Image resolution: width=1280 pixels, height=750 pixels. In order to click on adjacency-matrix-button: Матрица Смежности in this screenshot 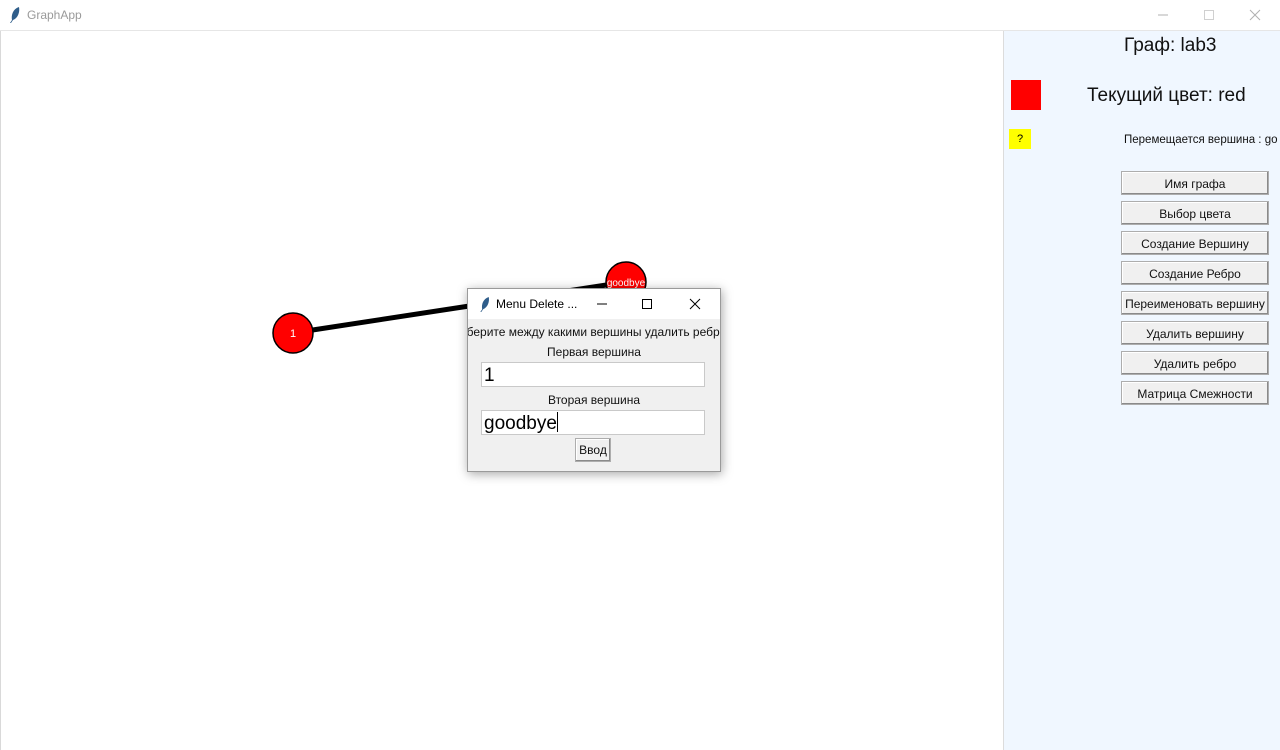, I will do `click(1195, 393)`.